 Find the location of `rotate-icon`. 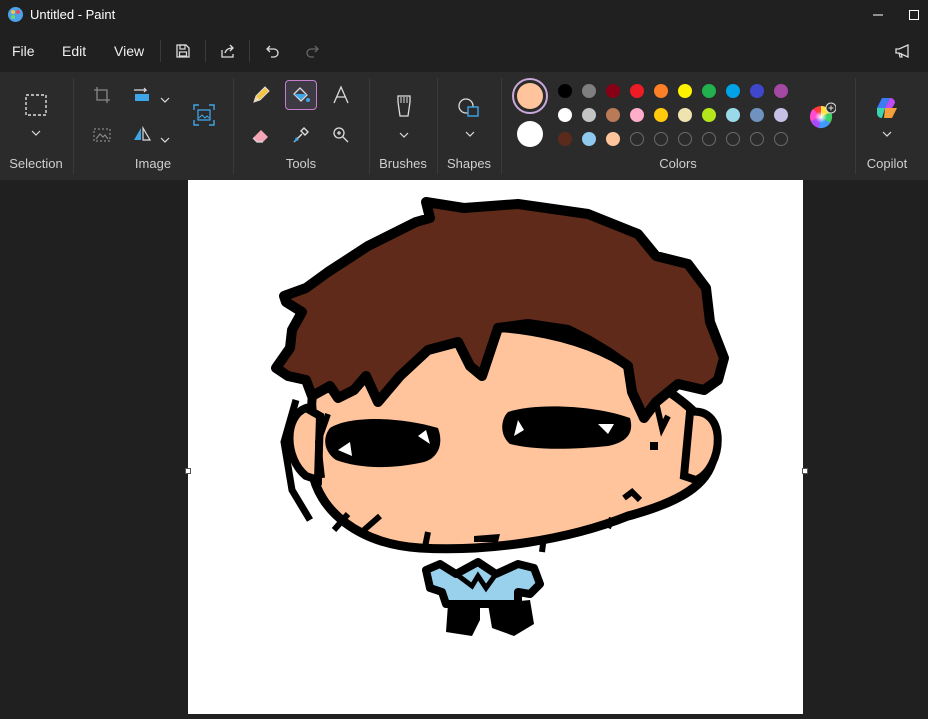

rotate-icon is located at coordinates (141, 94).